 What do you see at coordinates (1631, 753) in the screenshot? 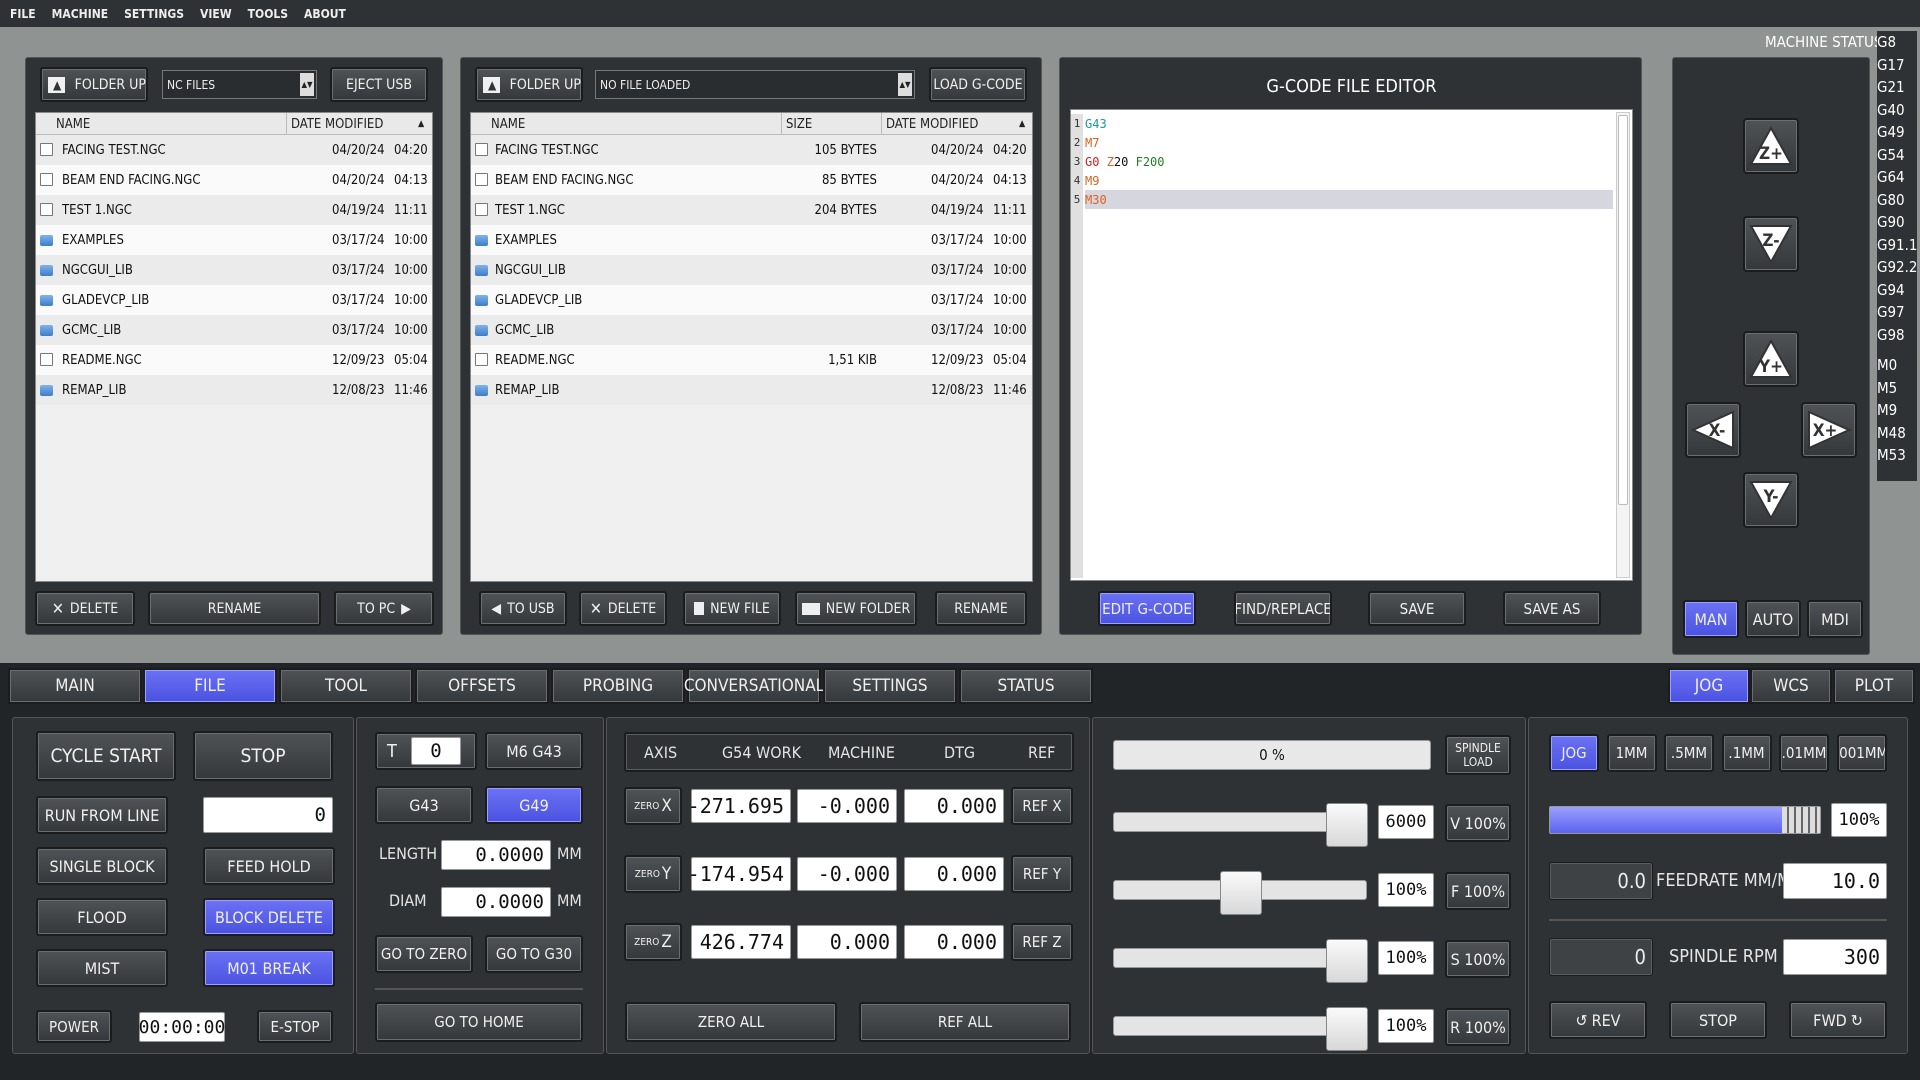
I see `jog-increment-button: 1MM` at bounding box center [1631, 753].